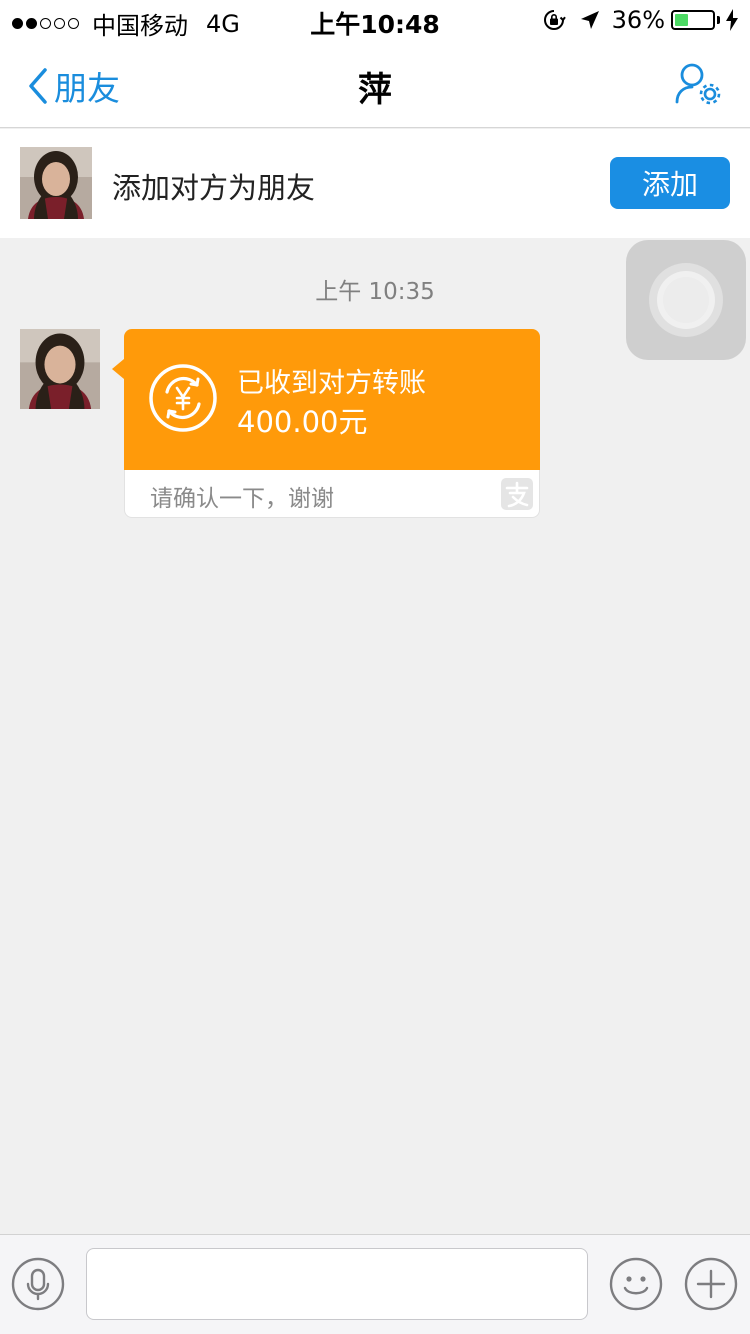  I want to click on back-button: 朋友, so click(74, 86).